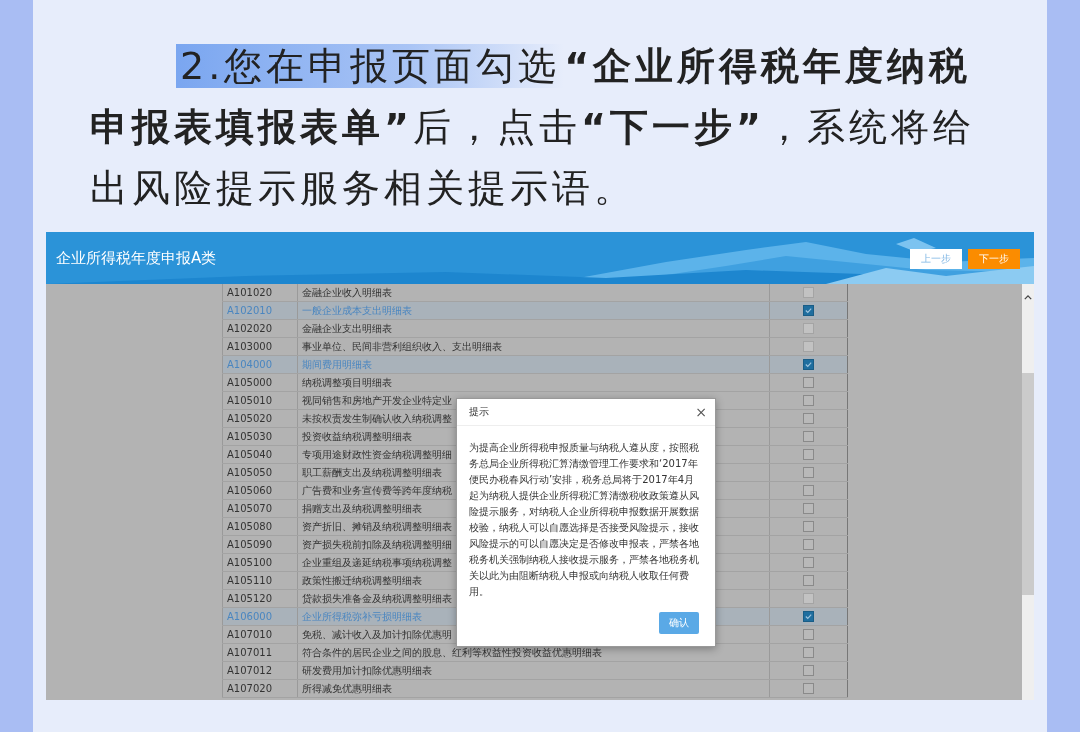 This screenshot has height=732, width=1080. Describe the element at coordinates (260, 652) in the screenshot. I see `table-cell: A107011` at that location.